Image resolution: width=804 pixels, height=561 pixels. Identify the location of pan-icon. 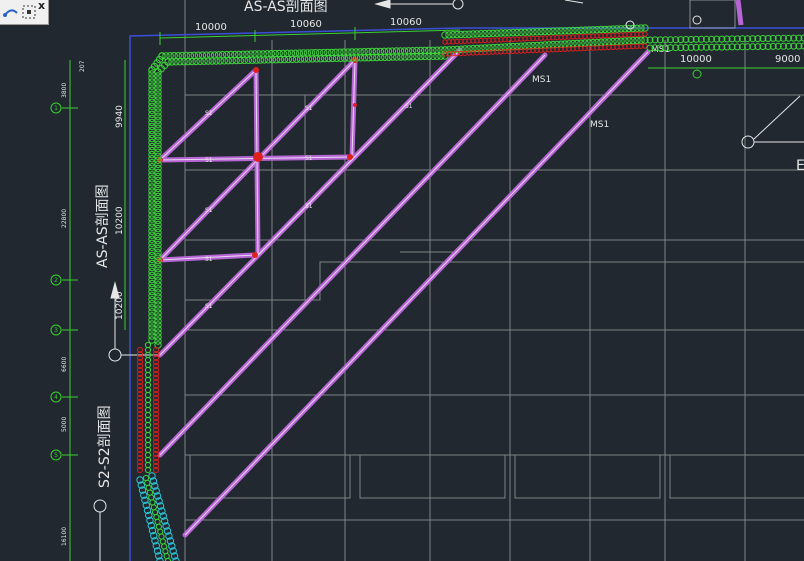
(11, 12).